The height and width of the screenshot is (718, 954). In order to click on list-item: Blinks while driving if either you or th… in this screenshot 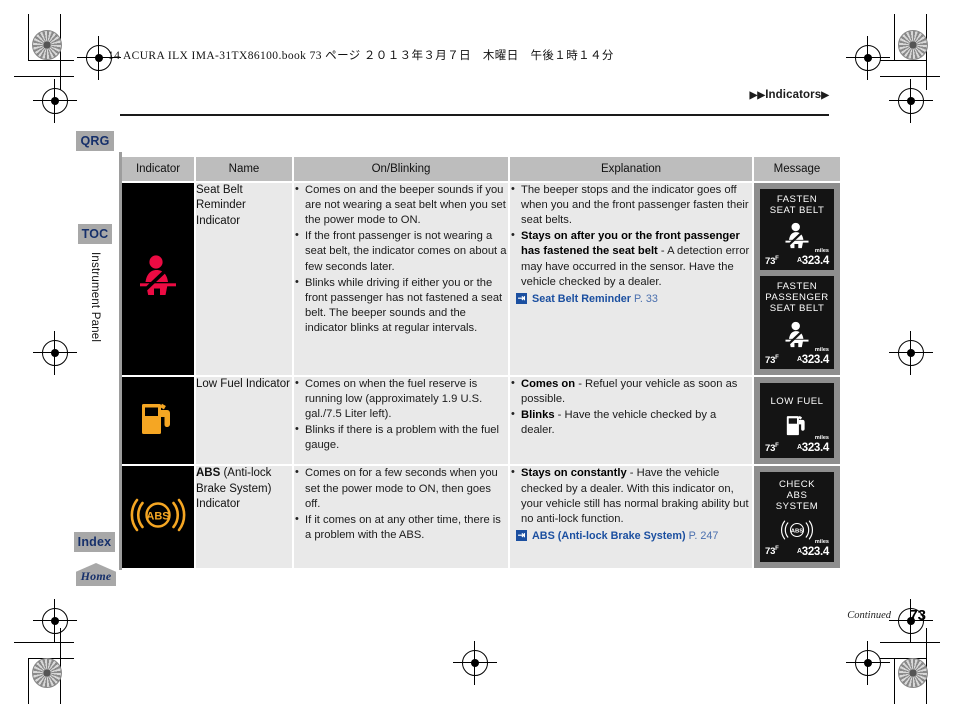, I will do `click(401, 305)`.